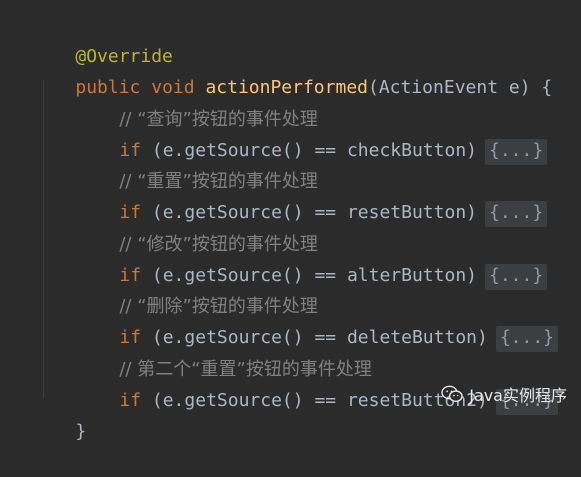  I want to click on if-statement-line: if (e.getSource() == checkButton) {...}, so click(312, 135).